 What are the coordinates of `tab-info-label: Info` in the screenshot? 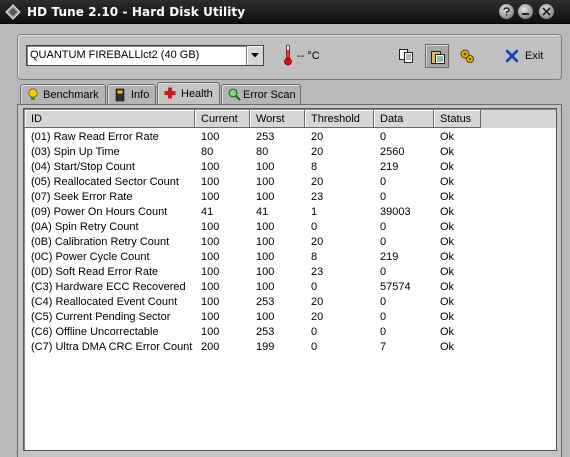 It's located at (140, 95).